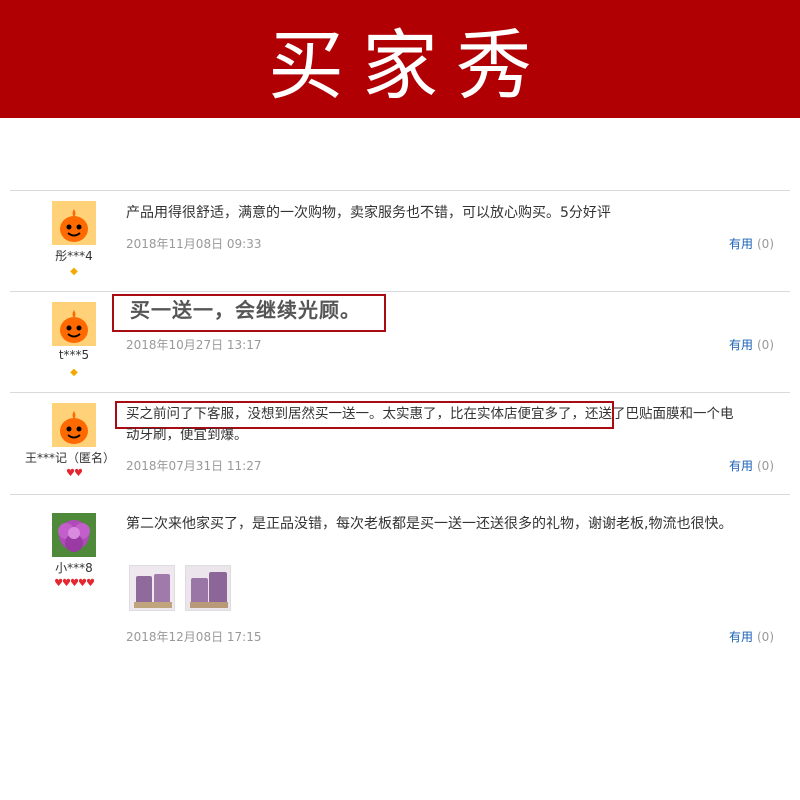  I want to click on username: 彤***4, so click(74, 256).